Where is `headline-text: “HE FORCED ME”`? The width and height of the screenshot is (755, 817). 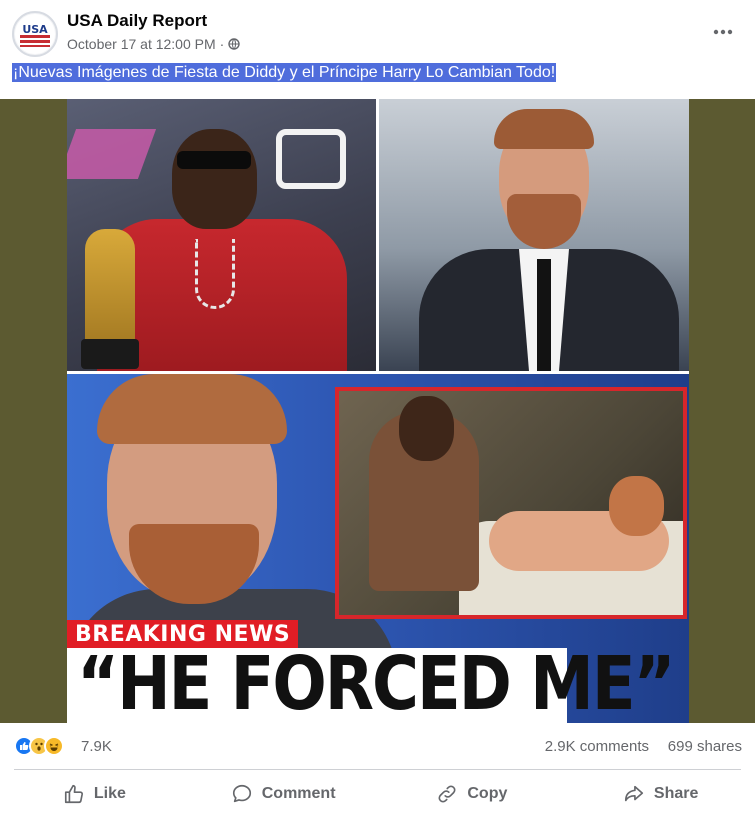
headline-text: “HE FORCED ME” is located at coordinates (376, 682).